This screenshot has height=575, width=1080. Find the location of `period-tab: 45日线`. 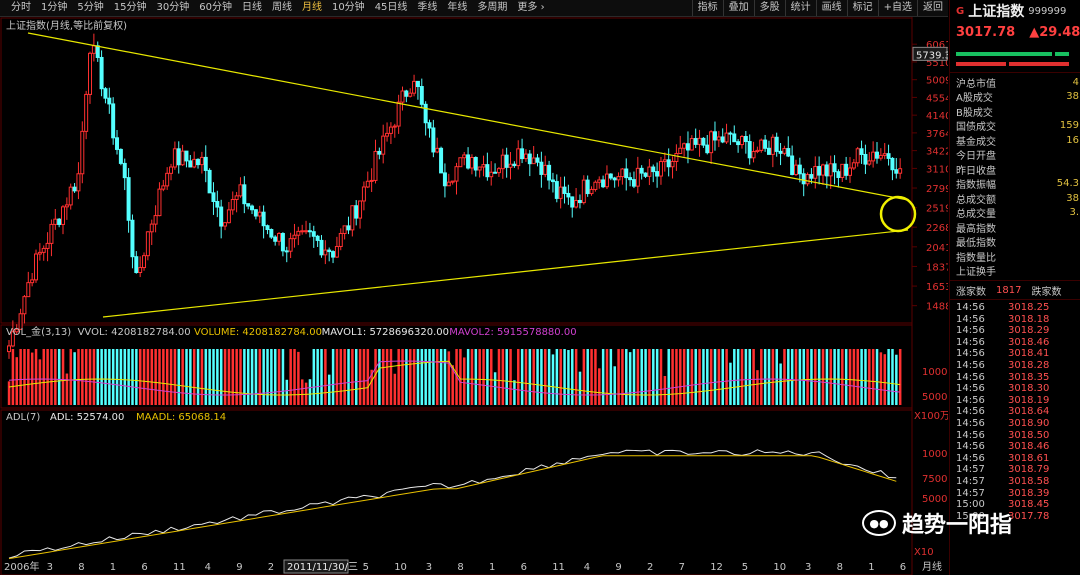

period-tab: 45日线 is located at coordinates (391, 8).